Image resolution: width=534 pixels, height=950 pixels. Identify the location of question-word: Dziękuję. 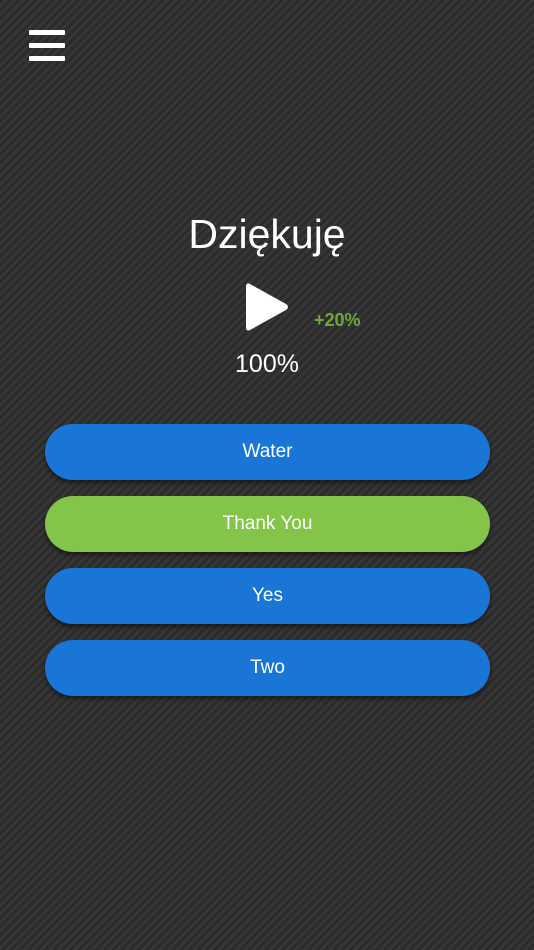
(267, 234).